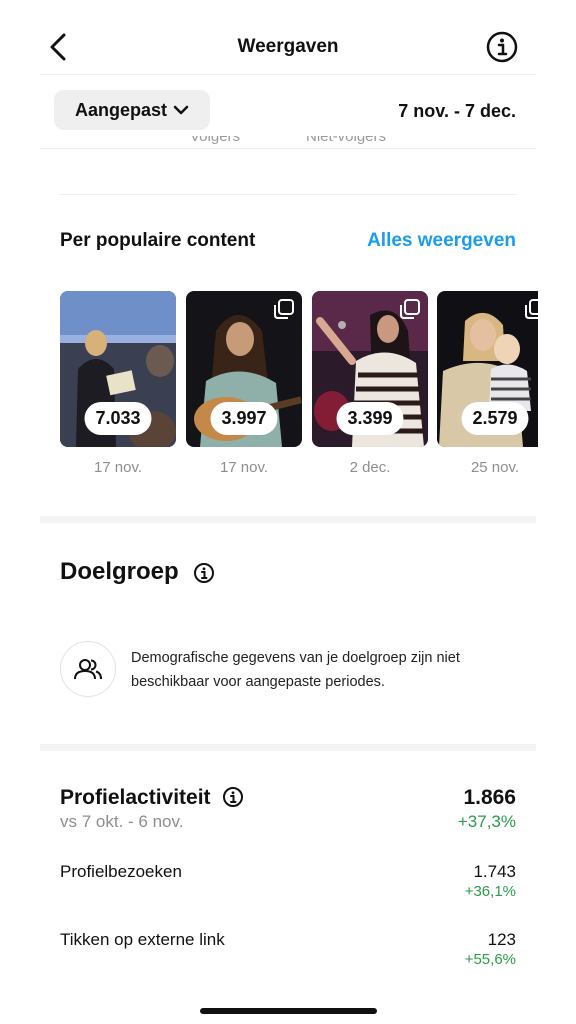 This screenshot has width=576, height=1024. Describe the element at coordinates (495, 418) in the screenshot. I see `view-count-badge: 2.579` at that location.